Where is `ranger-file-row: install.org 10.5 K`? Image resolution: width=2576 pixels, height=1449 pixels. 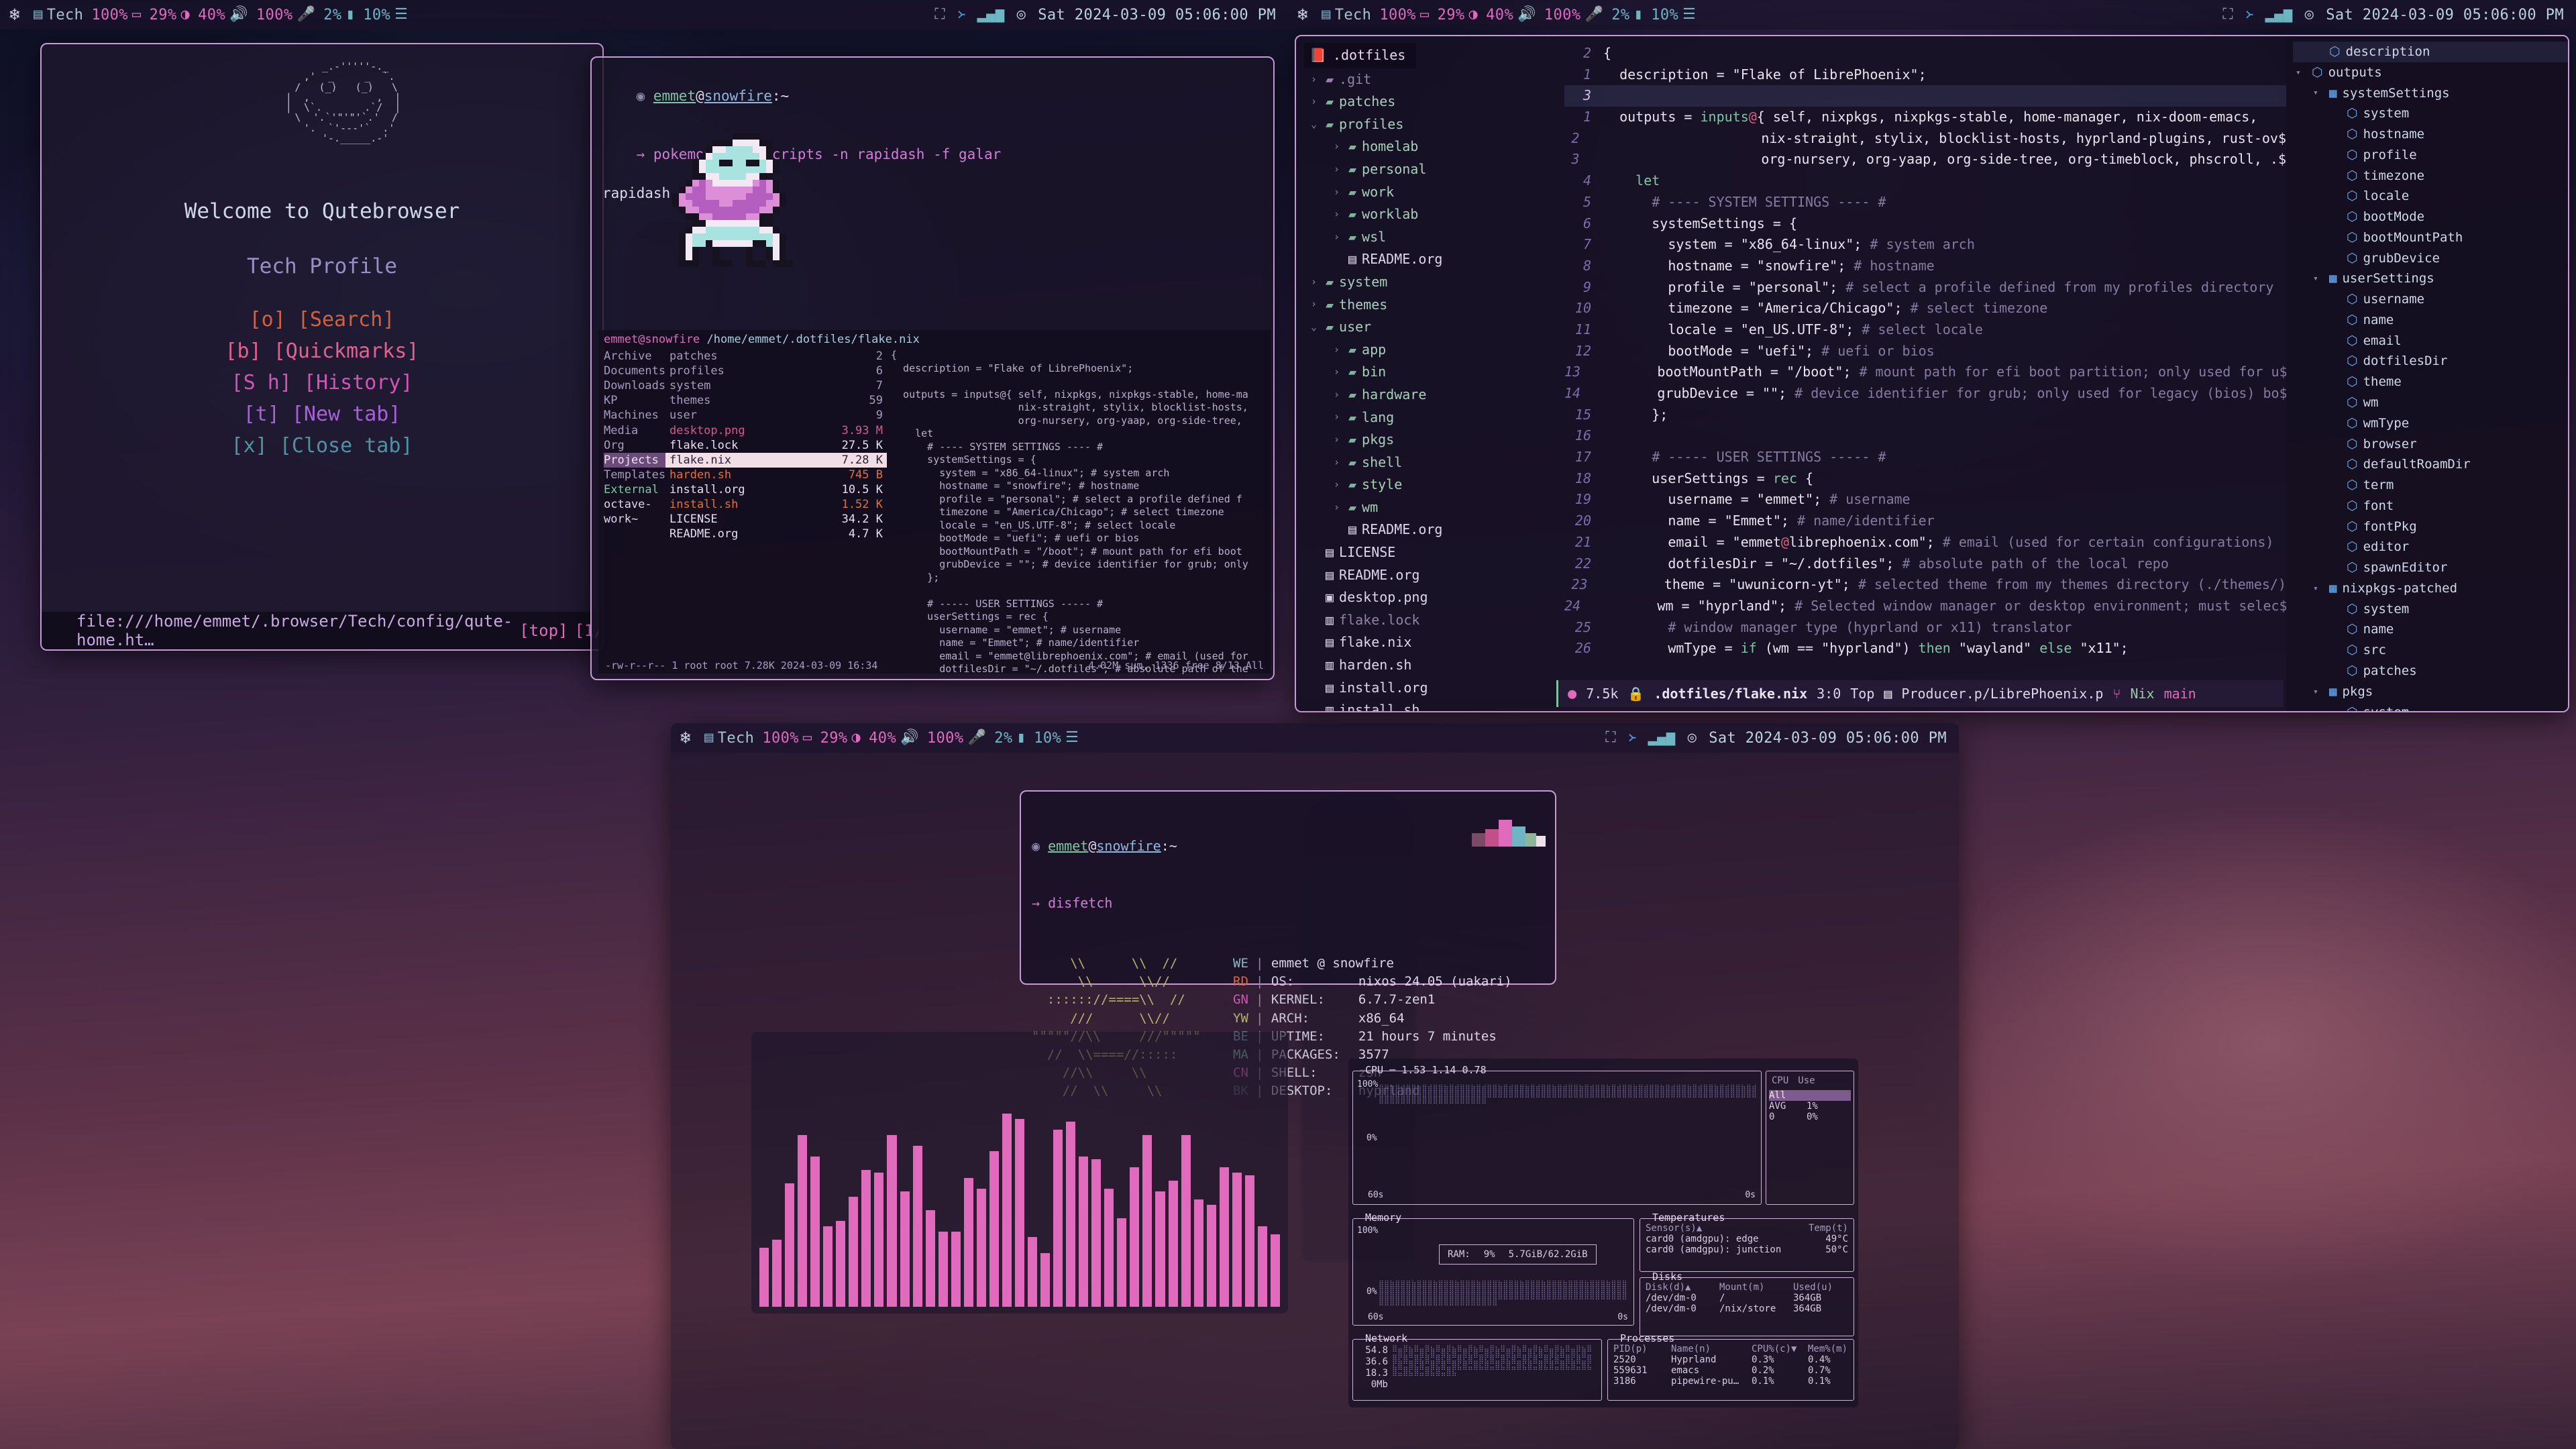 ranger-file-row: install.org 10.5 K is located at coordinates (776, 489).